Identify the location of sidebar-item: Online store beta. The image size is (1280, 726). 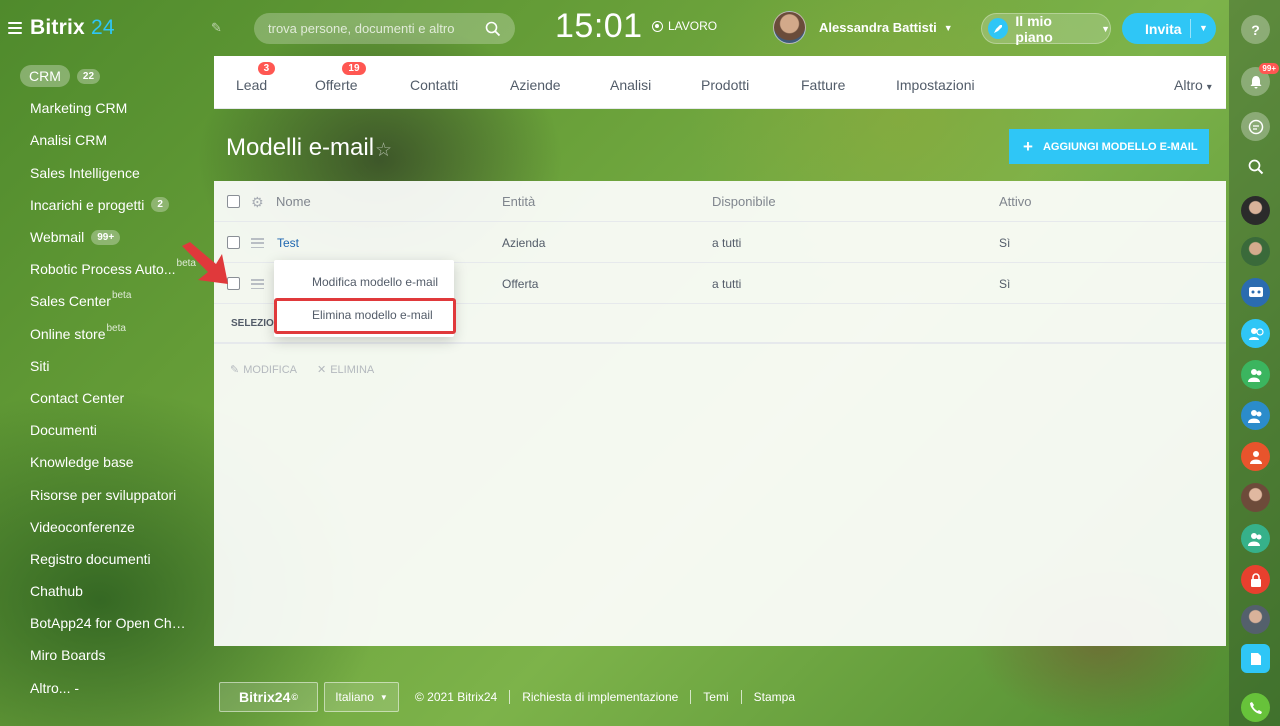
(105, 334).